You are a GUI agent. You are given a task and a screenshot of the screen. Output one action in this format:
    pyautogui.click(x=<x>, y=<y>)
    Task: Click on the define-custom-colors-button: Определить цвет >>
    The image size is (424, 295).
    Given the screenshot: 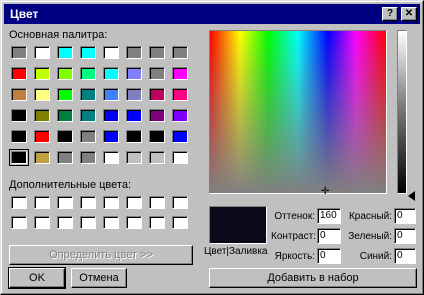 What is the action you would take?
    pyautogui.click(x=101, y=255)
    